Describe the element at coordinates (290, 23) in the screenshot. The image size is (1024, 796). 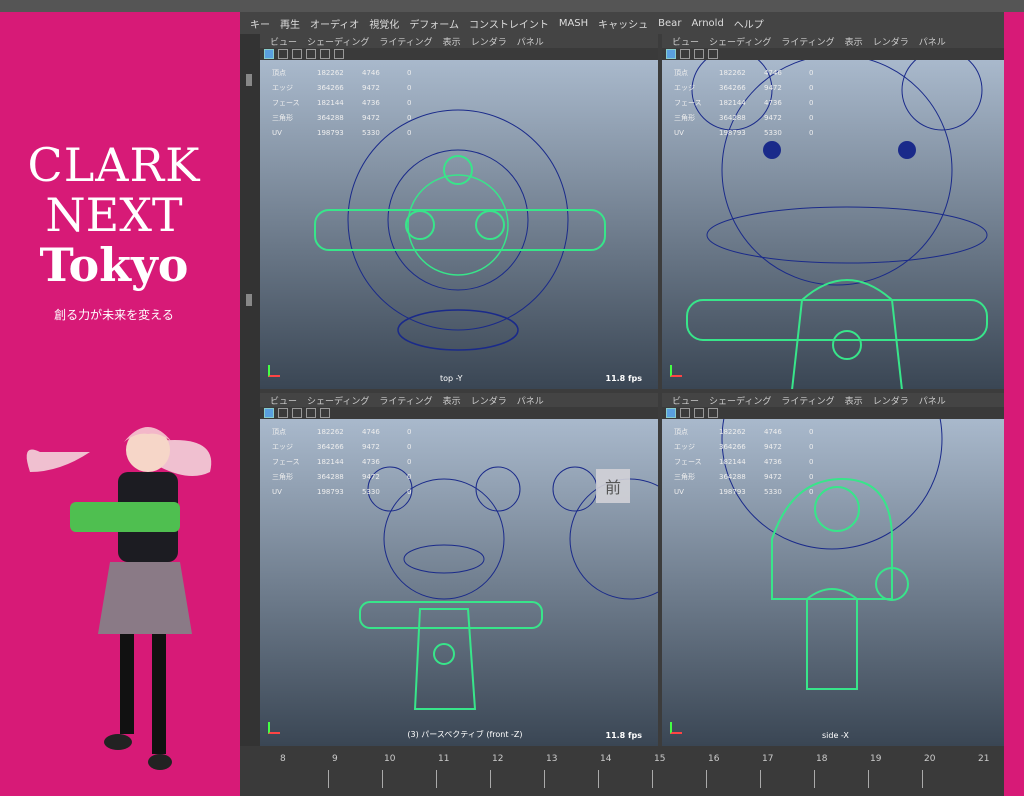
I see `menu-playback: 再生` at that location.